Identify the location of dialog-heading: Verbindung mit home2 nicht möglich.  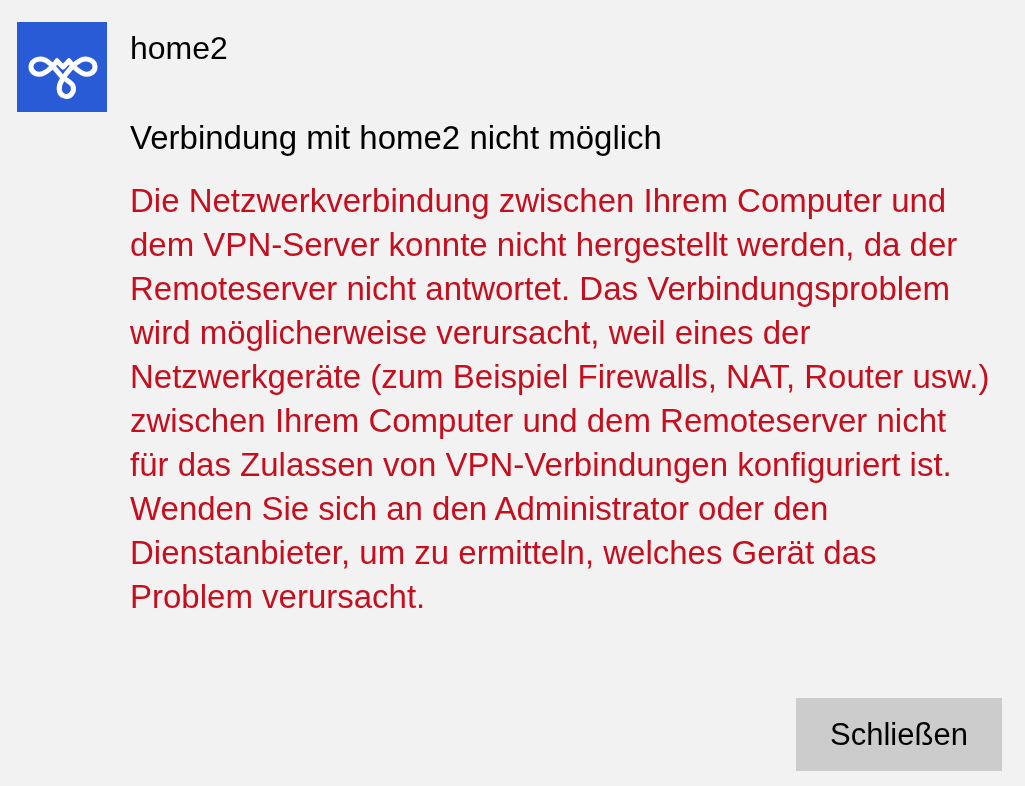
(396, 138).